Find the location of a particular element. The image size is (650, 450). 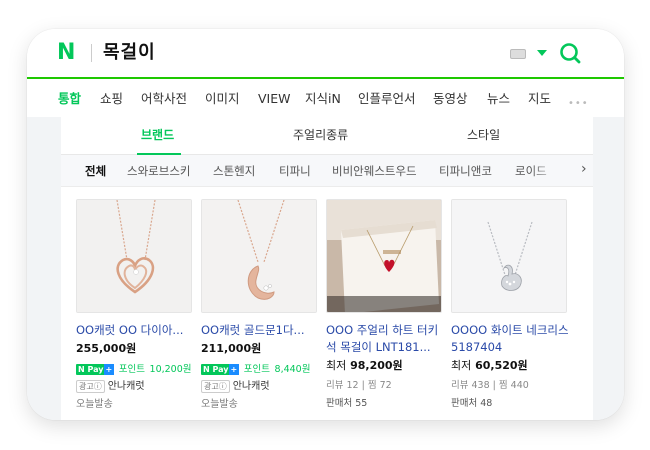

chip-vivienne-westwood: 비비안웨스트우드 is located at coordinates (374, 171).